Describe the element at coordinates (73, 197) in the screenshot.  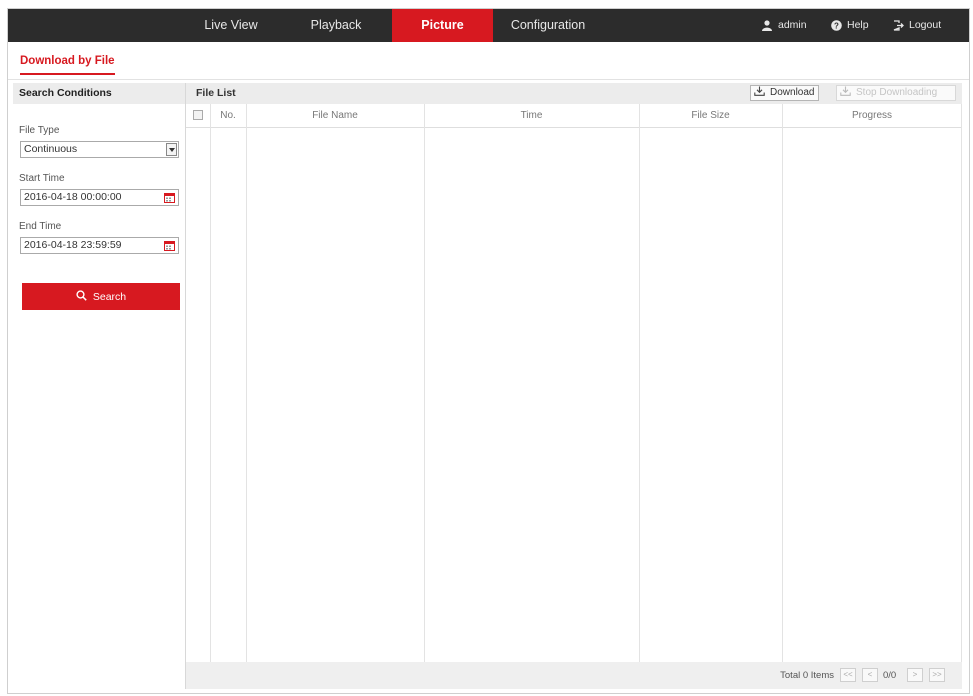
I see `start-time-value: 2016-04-18 00:00:00` at that location.